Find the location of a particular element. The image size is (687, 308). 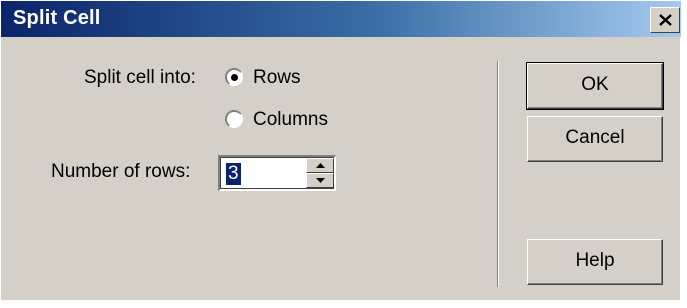

close-icon is located at coordinates (665, 20).